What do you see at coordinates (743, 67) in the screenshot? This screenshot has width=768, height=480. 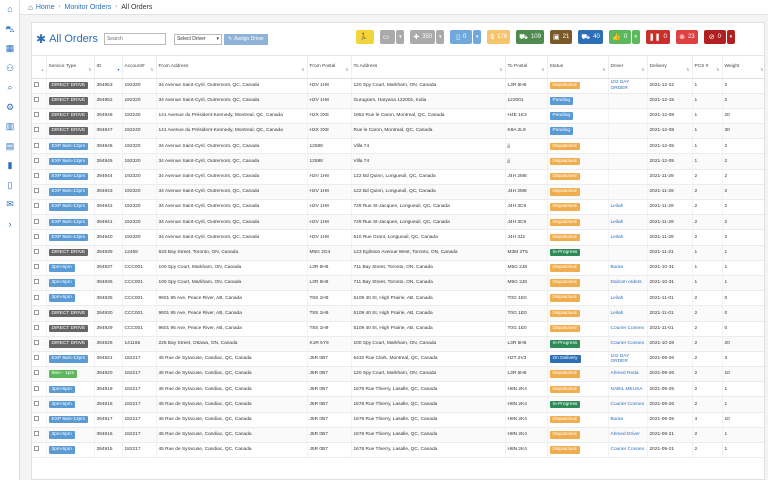 I see `column-header-weight: Weight ⇅` at bounding box center [743, 67].